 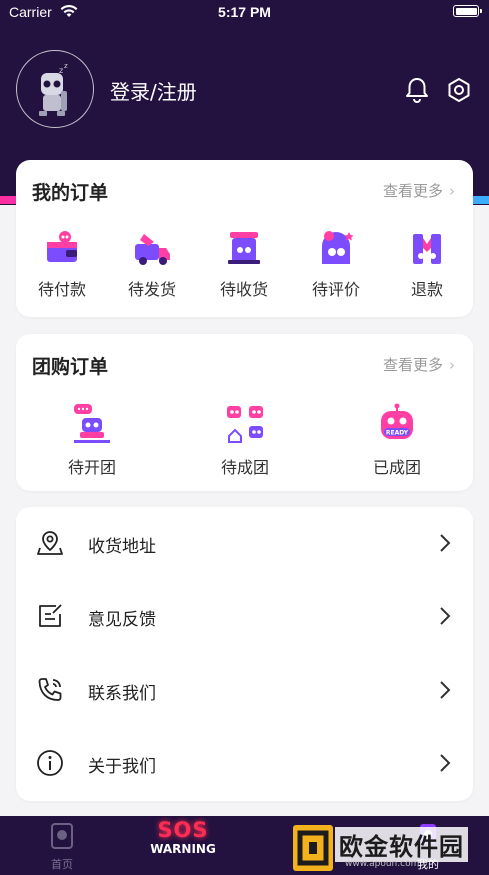 I want to click on group-pending-open: 待开团, so click(x=92, y=440).